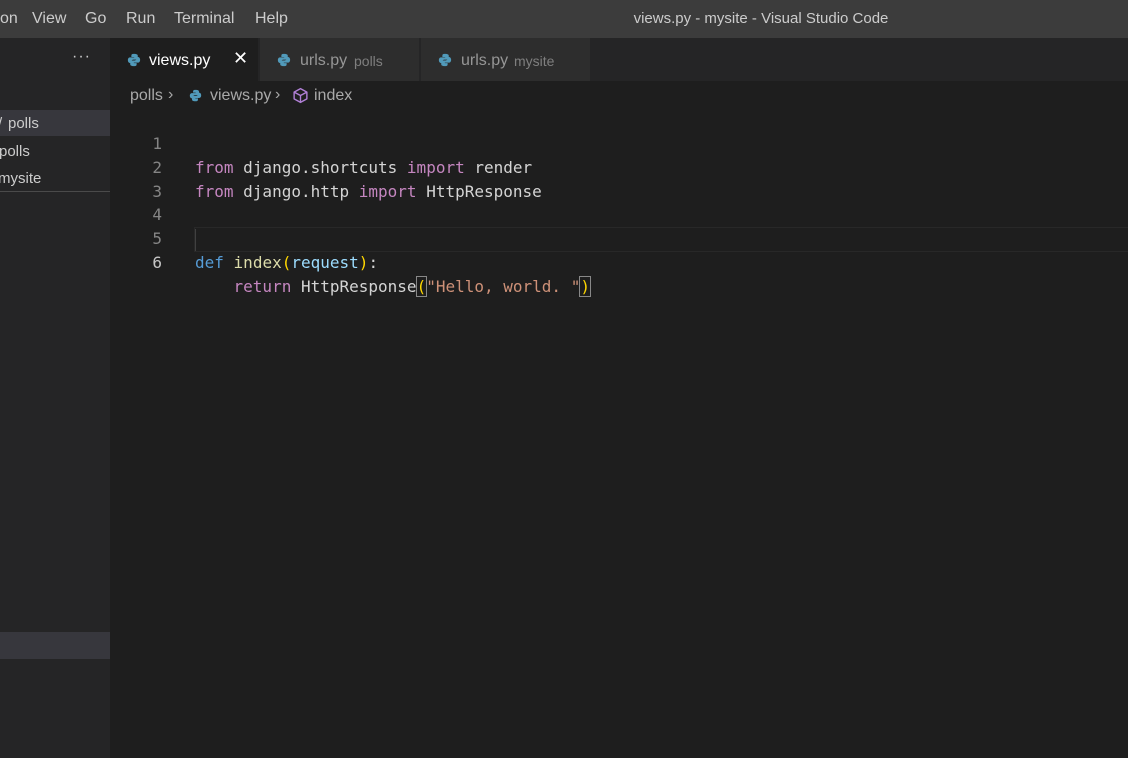 The width and height of the screenshot is (1128, 758). What do you see at coordinates (619, 201) in the screenshot?
I see `code-line: 4` at bounding box center [619, 201].